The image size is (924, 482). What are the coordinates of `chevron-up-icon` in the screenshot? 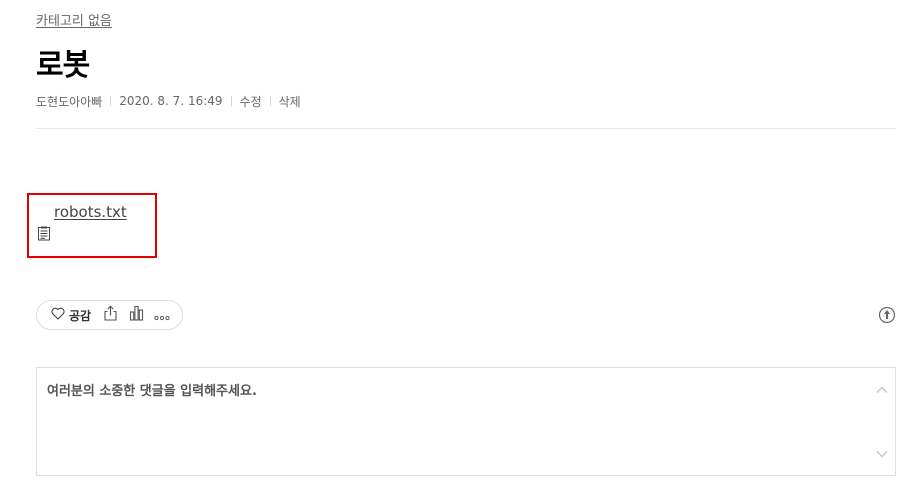 It's located at (882, 389).